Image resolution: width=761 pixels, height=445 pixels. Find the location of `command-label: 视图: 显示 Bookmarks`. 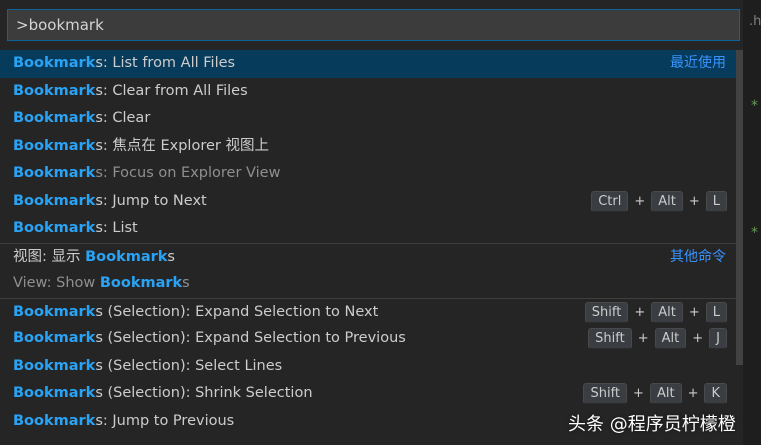

command-label: 视图: 显示 Bookmarks is located at coordinates (94, 257).